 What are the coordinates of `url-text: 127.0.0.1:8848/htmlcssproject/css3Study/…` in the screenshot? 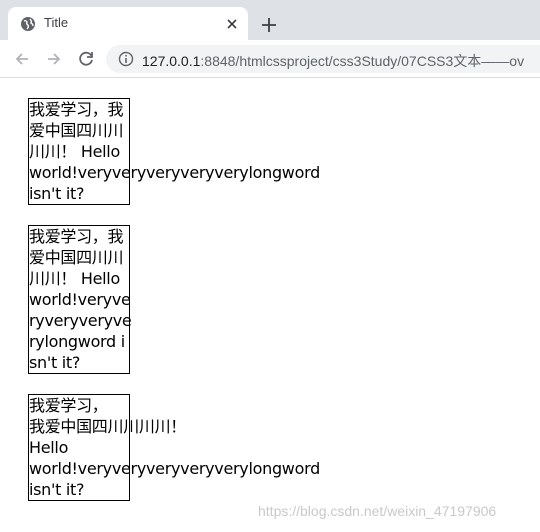 It's located at (333, 61).